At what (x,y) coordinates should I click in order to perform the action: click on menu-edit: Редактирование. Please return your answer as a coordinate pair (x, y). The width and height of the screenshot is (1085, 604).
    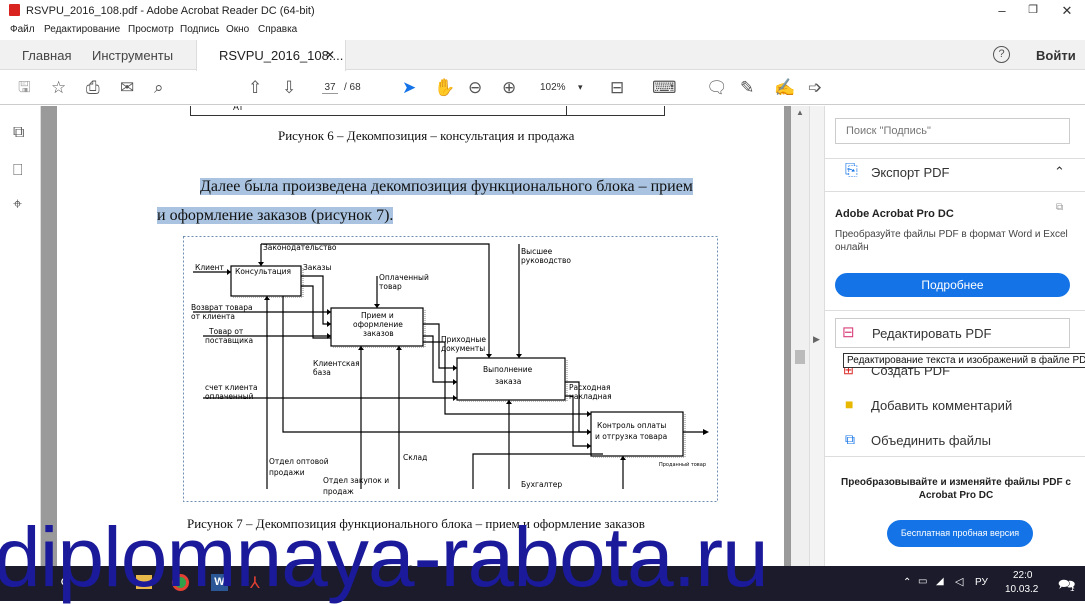
    Looking at the image, I should click on (82, 29).